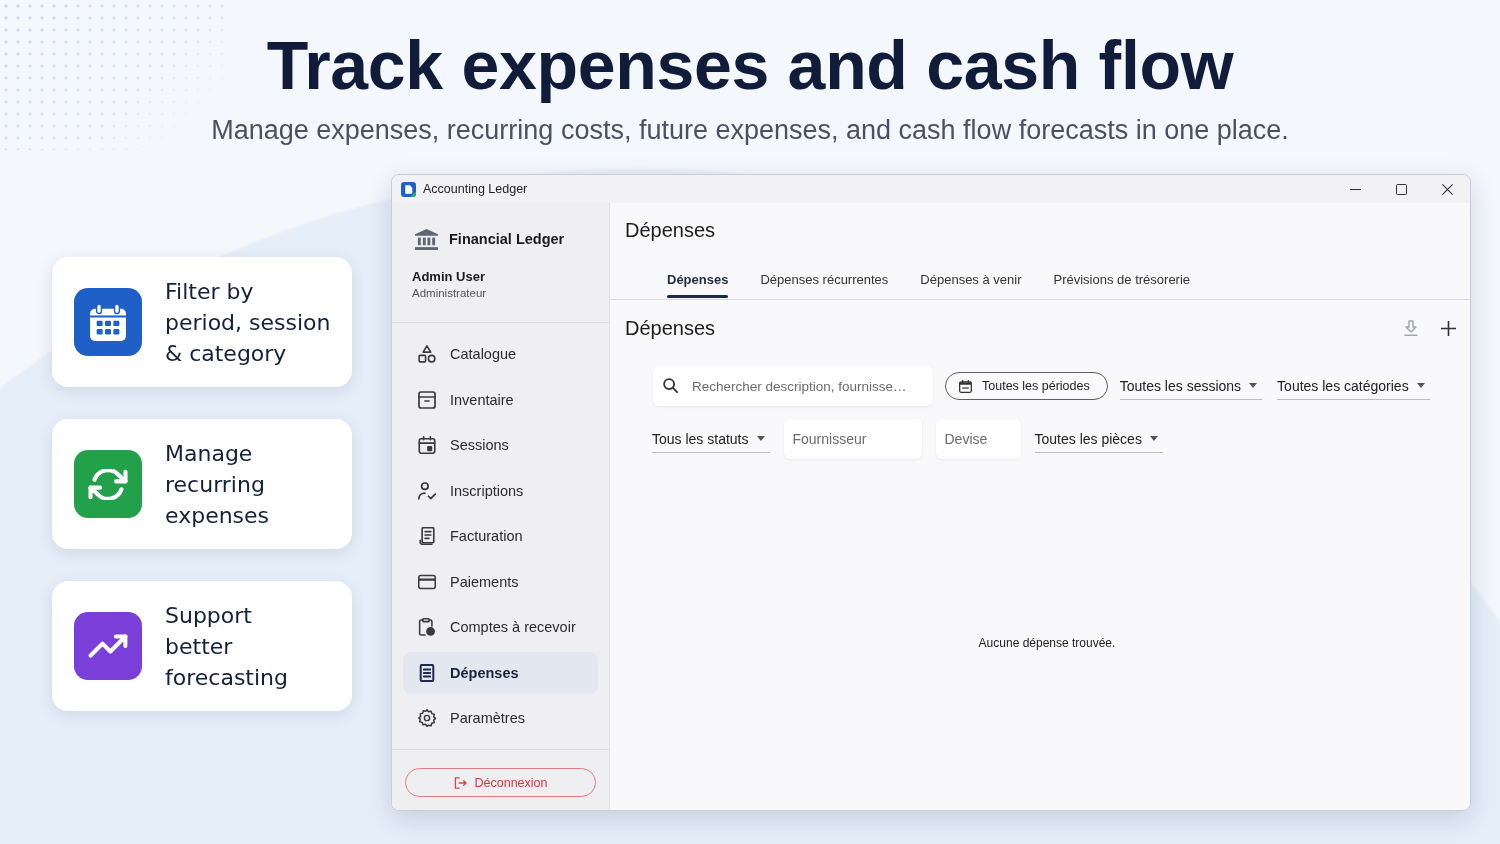 The image size is (1500, 844). I want to click on tab: Dépenses à venir, so click(971, 279).